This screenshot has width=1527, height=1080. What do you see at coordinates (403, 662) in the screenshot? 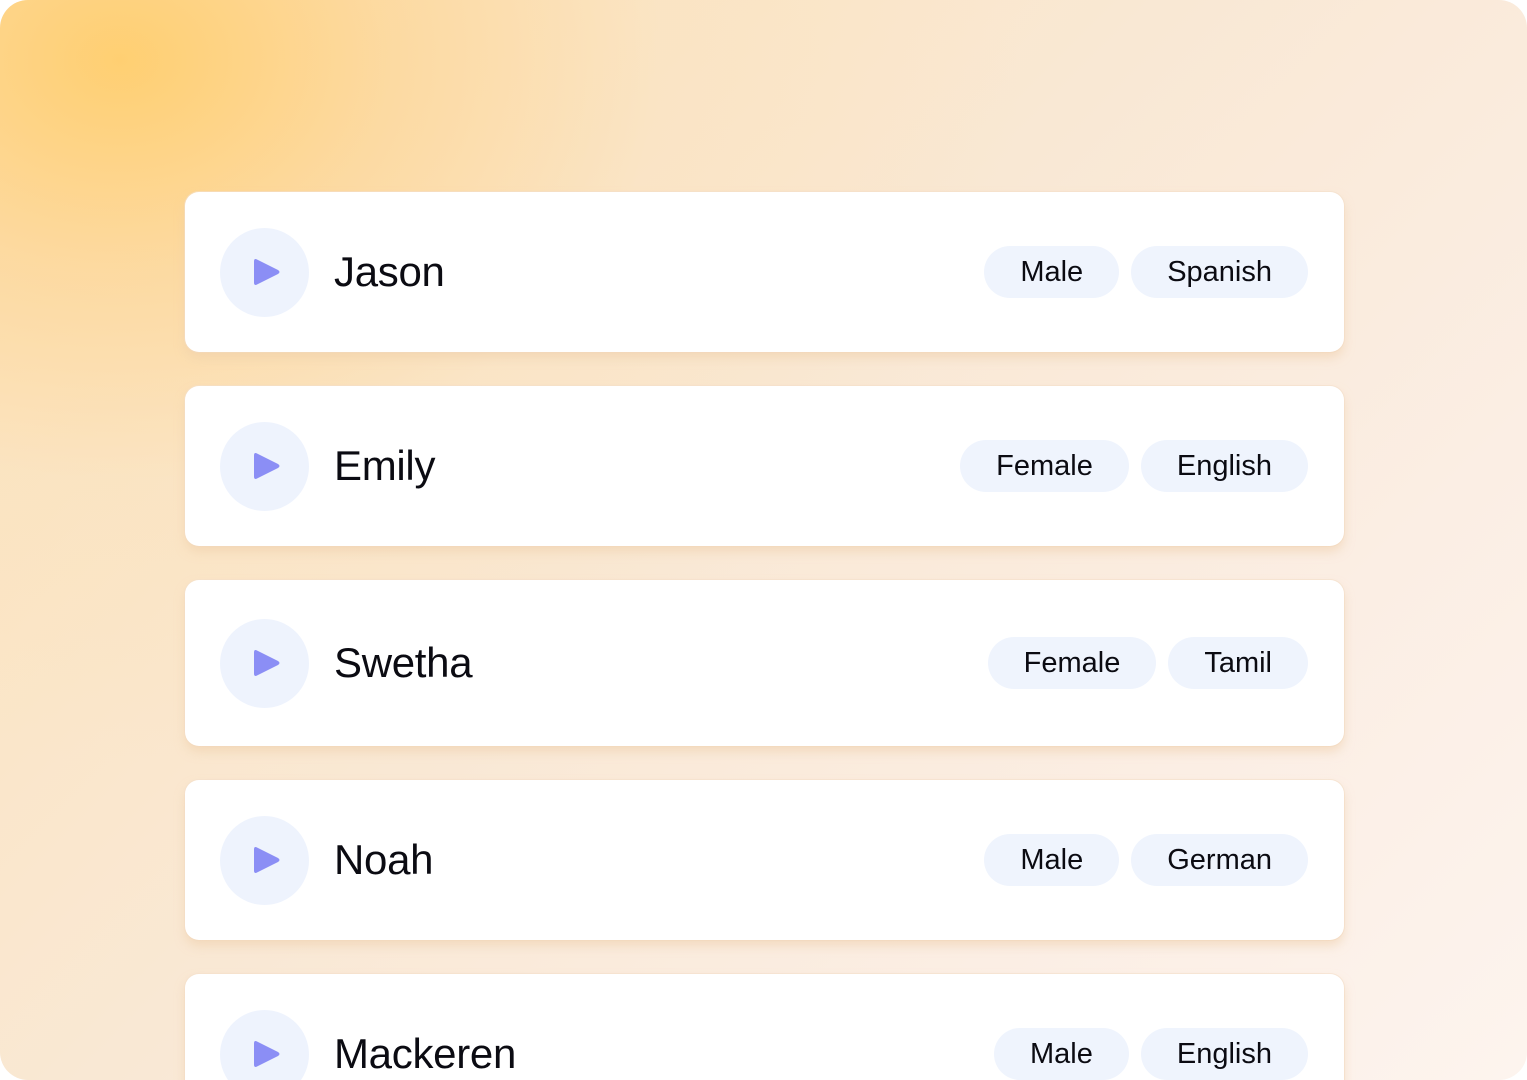
I see `voice-name: Swetha` at bounding box center [403, 662].